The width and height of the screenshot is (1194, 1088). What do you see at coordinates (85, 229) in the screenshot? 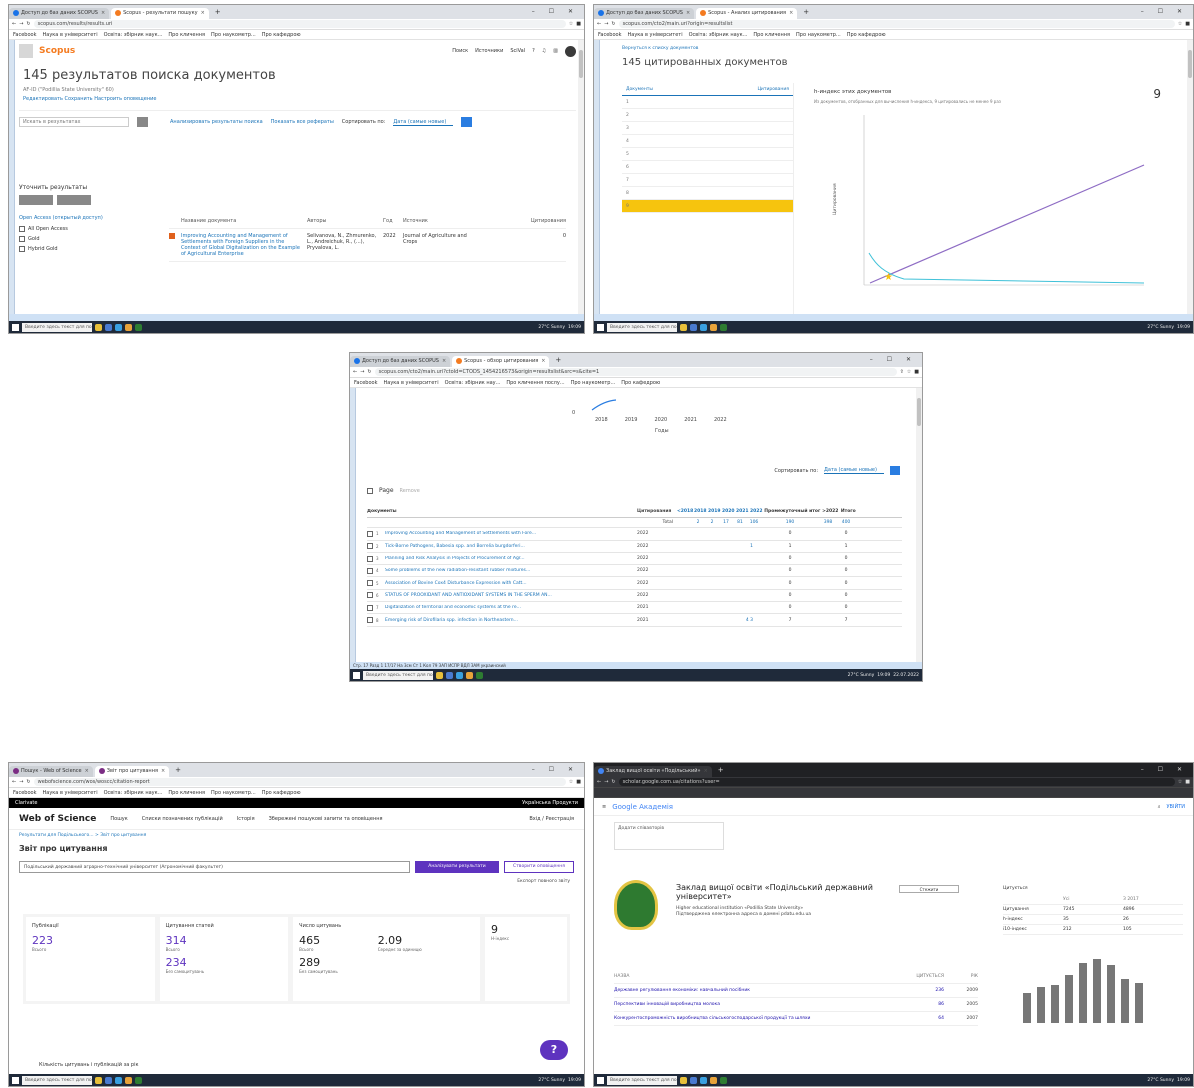
I see `oa-option: All Open Access` at bounding box center [85, 229].